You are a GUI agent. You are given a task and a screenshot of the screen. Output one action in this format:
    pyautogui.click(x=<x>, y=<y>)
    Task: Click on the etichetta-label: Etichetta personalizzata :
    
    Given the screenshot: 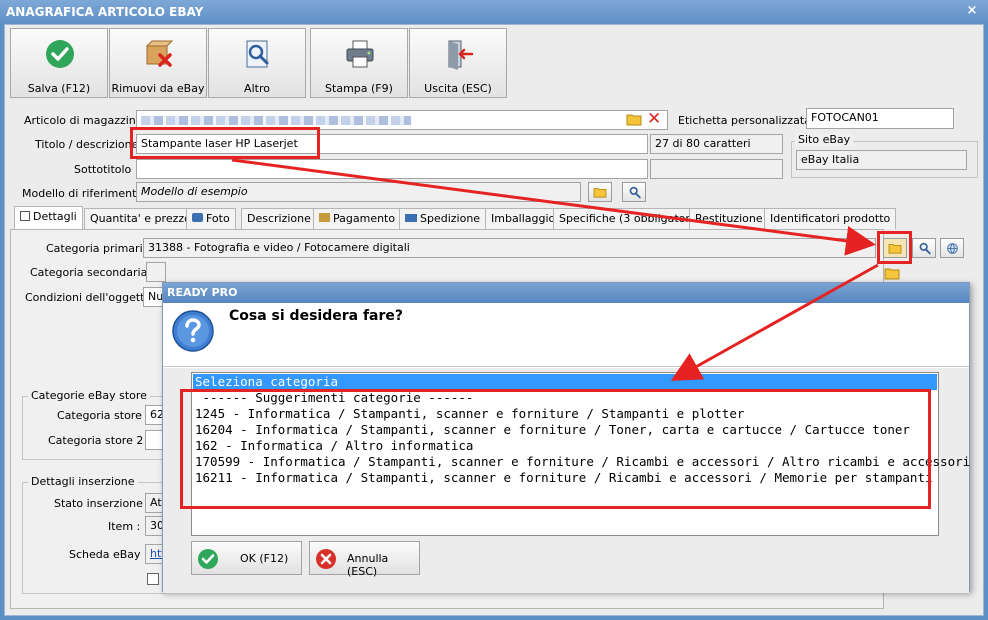 What is the action you would take?
    pyautogui.click(x=748, y=120)
    